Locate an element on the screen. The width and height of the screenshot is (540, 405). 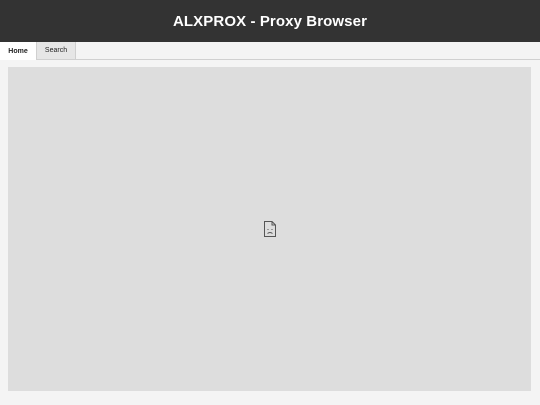
app-title: ALXPROX - Proxy Browser is located at coordinates (270, 21).